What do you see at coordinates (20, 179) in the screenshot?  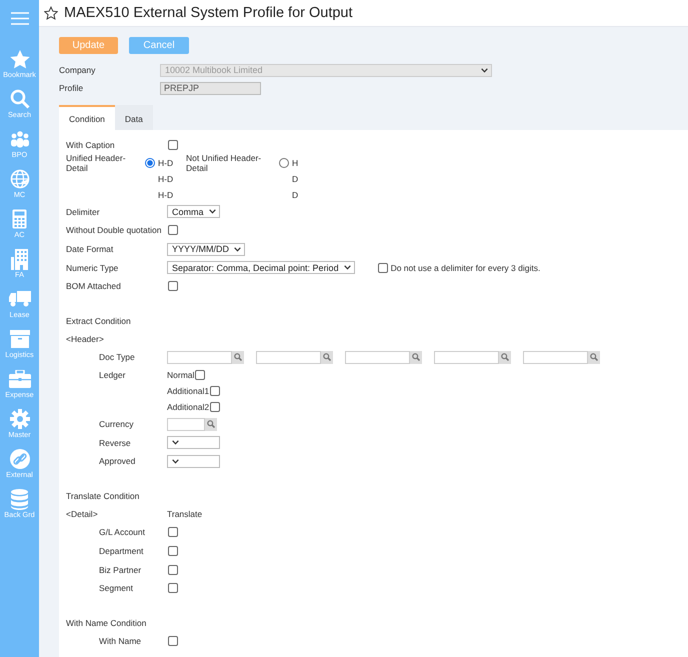 I see `globe-icon` at bounding box center [20, 179].